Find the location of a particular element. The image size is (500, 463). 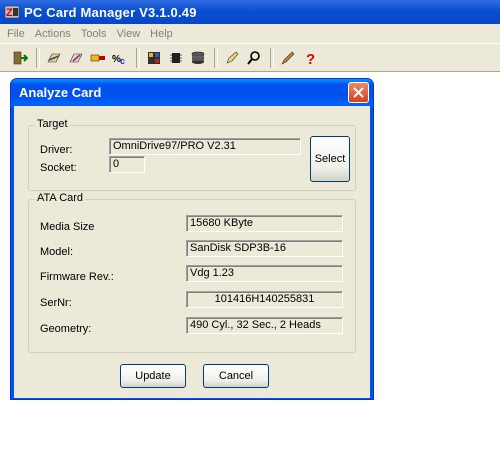

dialog-title: Analyze Card is located at coordinates (60, 92).